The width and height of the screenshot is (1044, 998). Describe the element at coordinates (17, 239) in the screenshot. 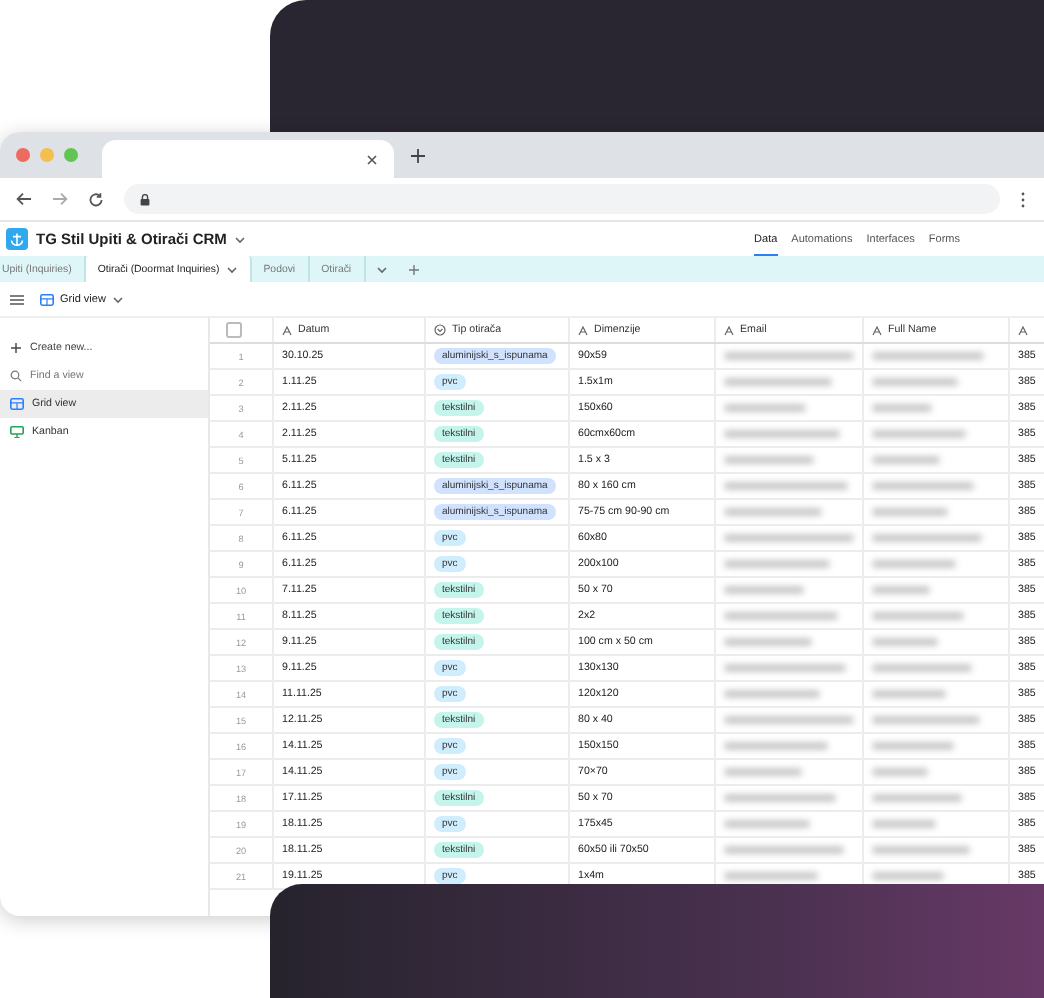

I see `app-logo` at that location.